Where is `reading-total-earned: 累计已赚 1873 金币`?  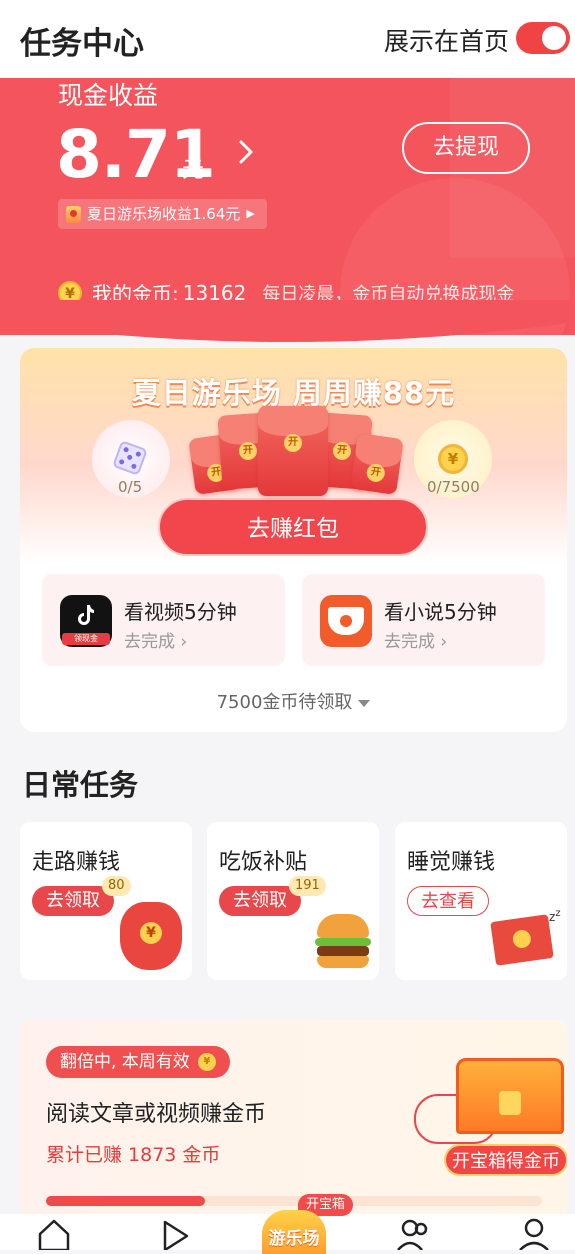 reading-total-earned: 累计已赚 1873 金币 is located at coordinates (133, 1155).